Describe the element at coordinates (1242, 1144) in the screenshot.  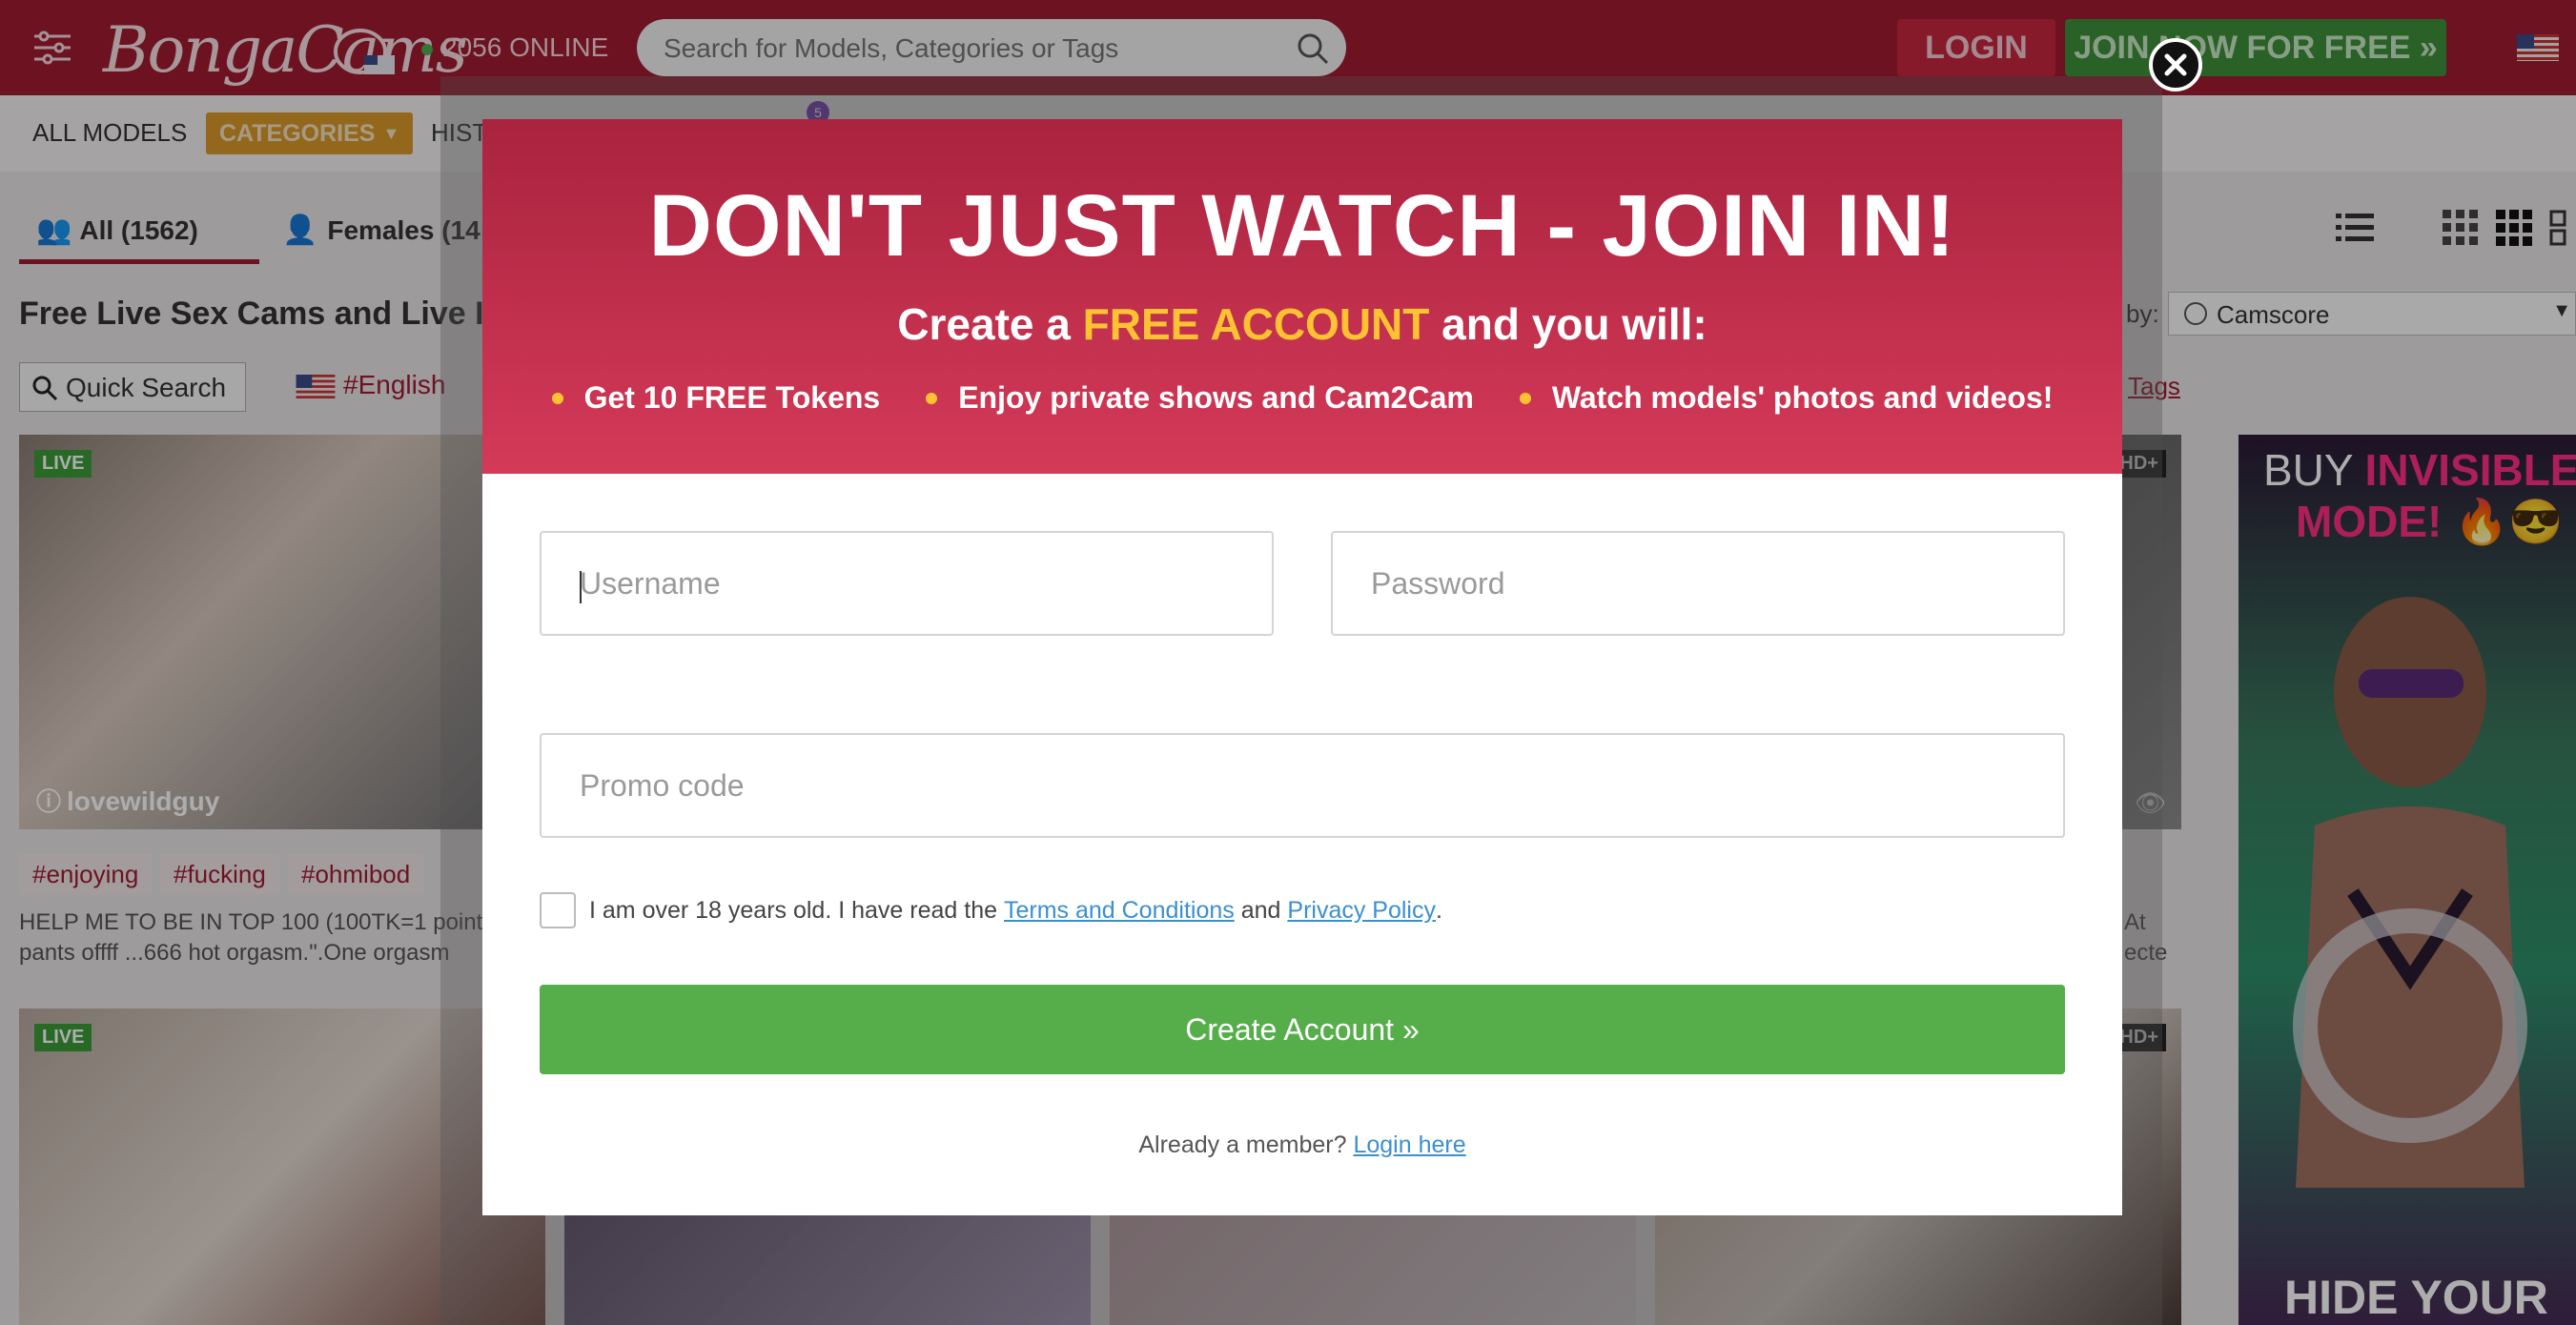
I see `member-text: Already a member?` at that location.